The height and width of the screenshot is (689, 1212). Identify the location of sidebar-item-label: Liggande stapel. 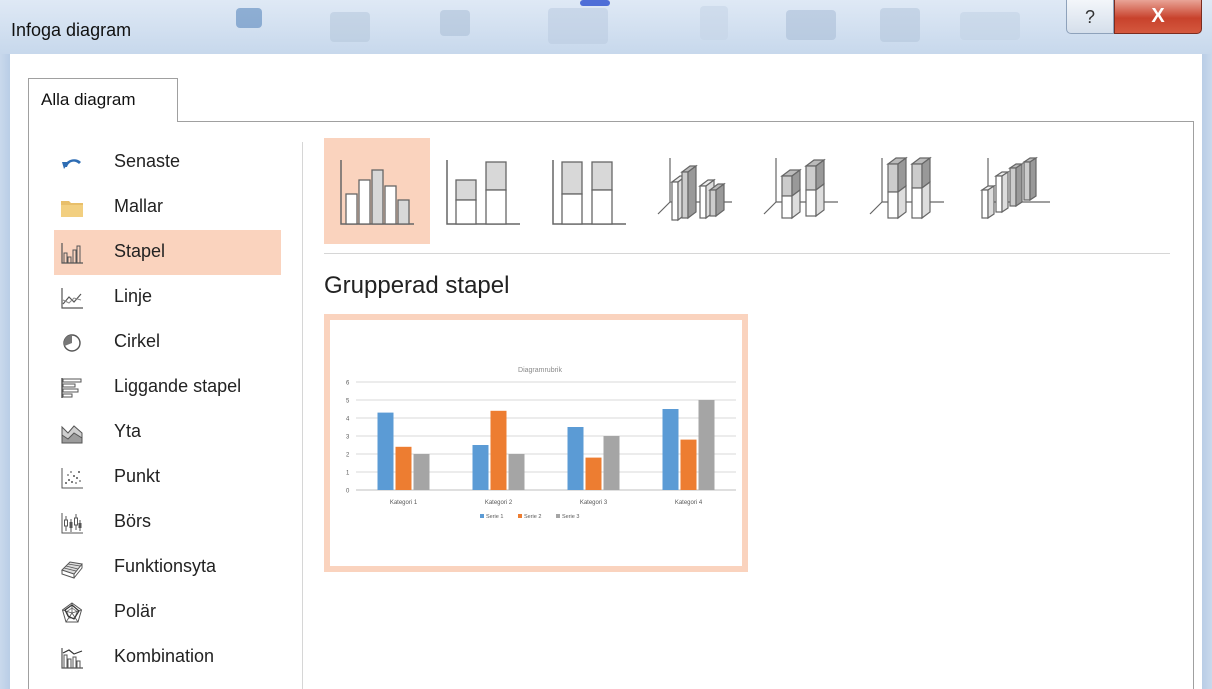
(178, 386).